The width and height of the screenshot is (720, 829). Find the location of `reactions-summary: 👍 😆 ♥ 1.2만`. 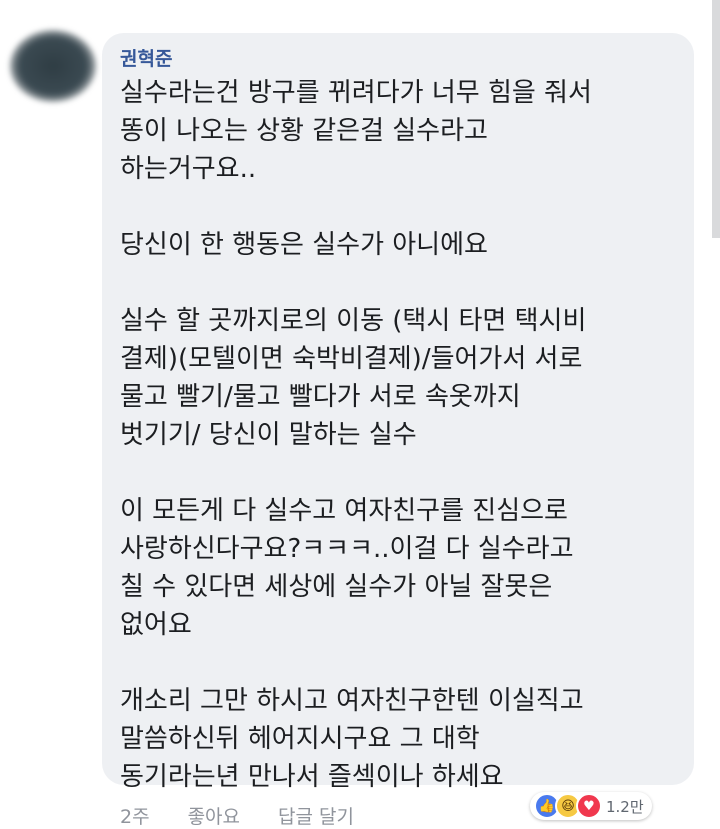

reactions-summary: 👍 😆 ♥ 1.2만 is located at coordinates (591, 806).